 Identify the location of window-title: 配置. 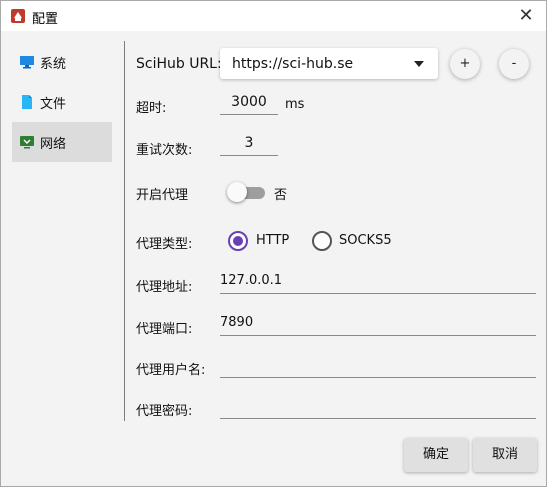
(45, 19).